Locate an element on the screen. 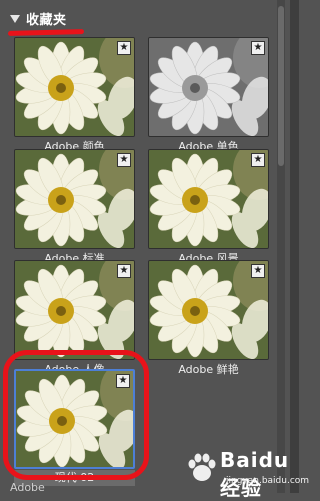  preset-label: Adobe 鲜艳 is located at coordinates (208, 369).